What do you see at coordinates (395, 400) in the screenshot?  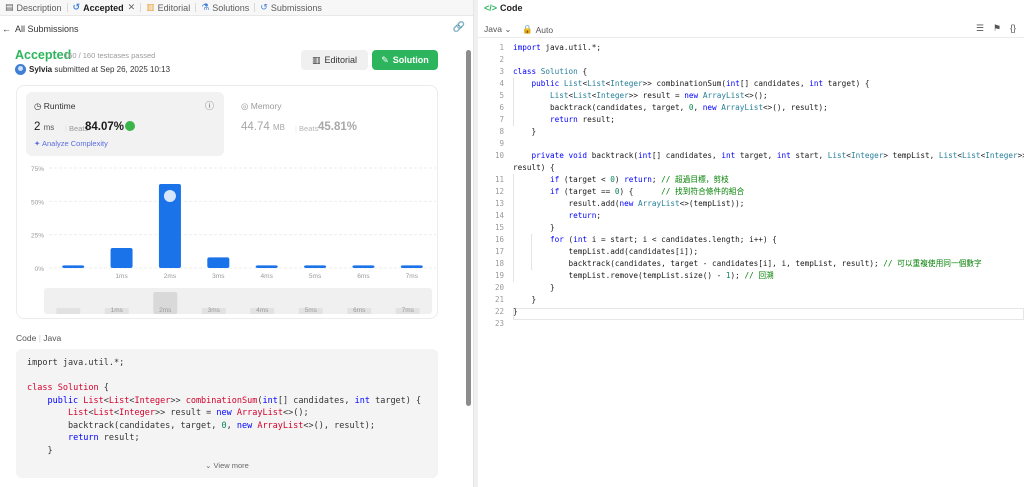 I see `code-token: target) {` at bounding box center [395, 400].